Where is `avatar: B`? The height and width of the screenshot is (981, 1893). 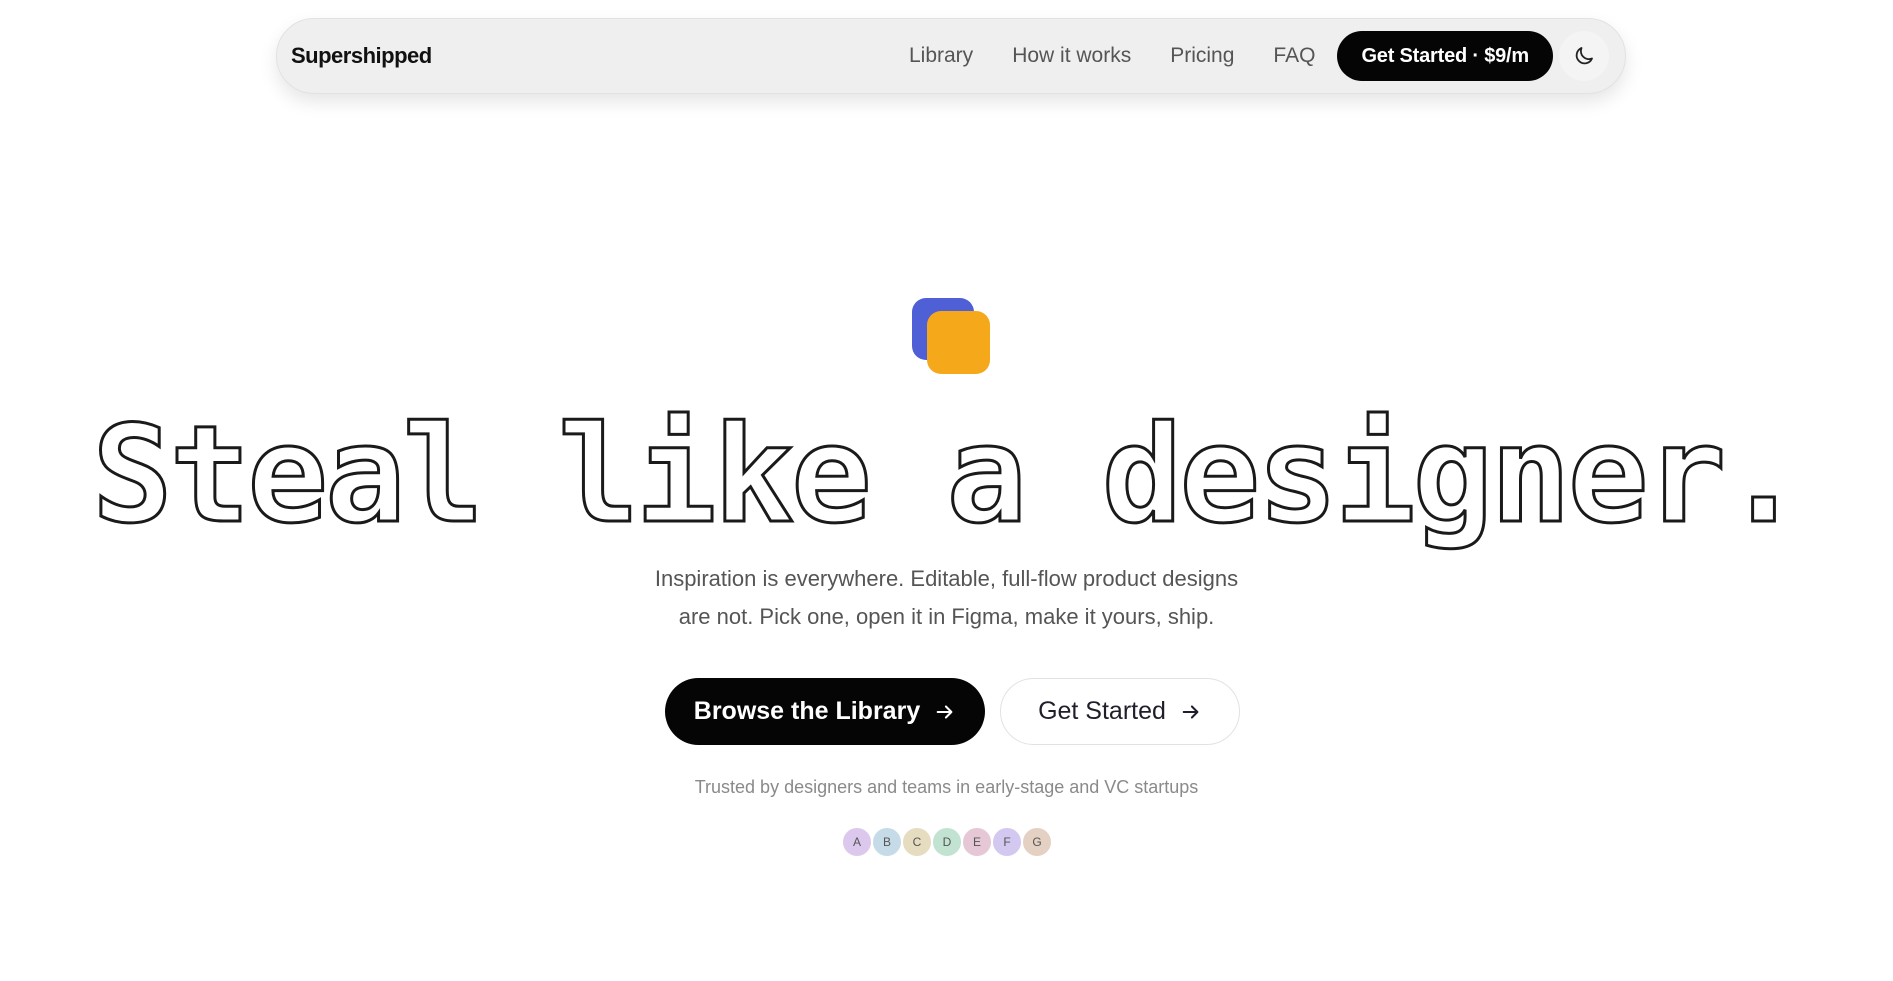 avatar: B is located at coordinates (887, 842).